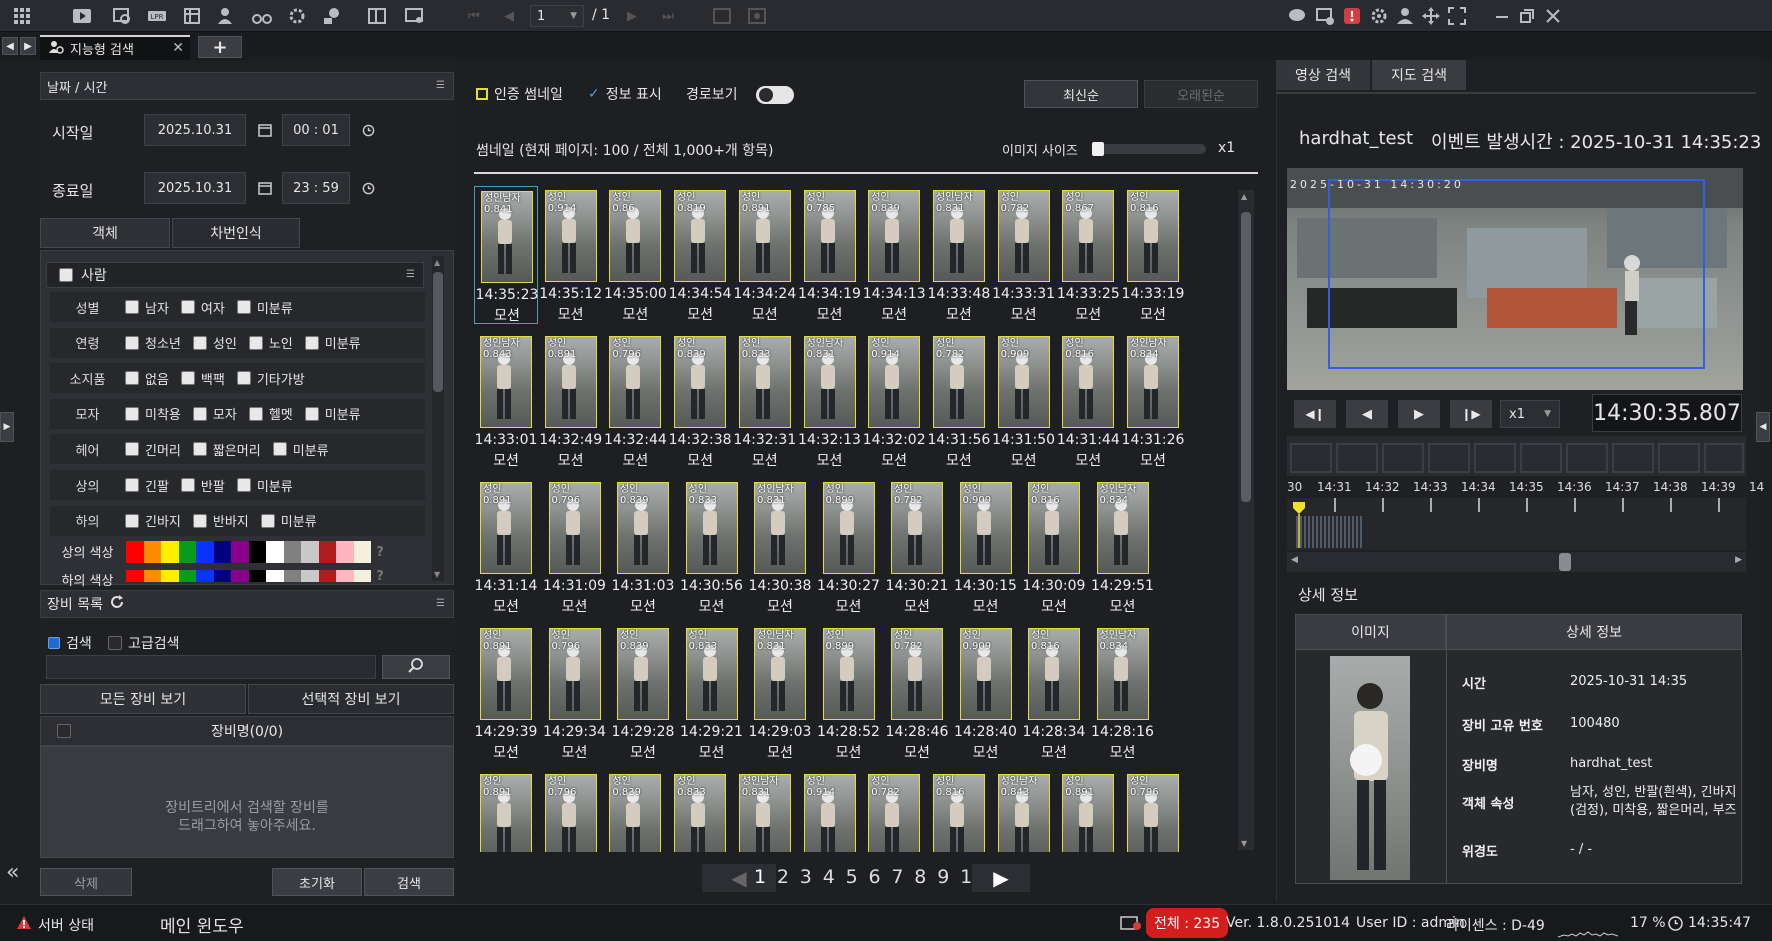 The width and height of the screenshot is (1772, 941). Describe the element at coordinates (917, 547) in the screenshot. I see `thumbnail-item: 성인 0.782 14:30:21 모션` at that location.